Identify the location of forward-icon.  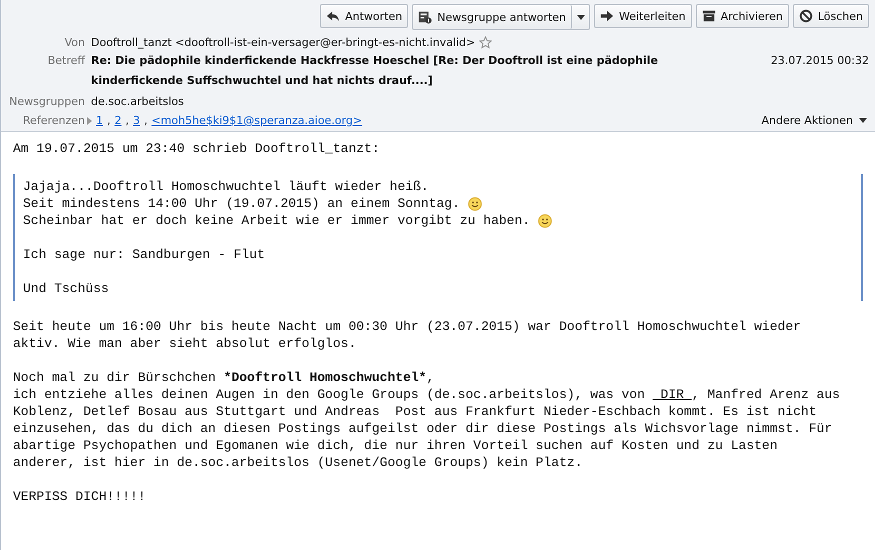
(607, 16).